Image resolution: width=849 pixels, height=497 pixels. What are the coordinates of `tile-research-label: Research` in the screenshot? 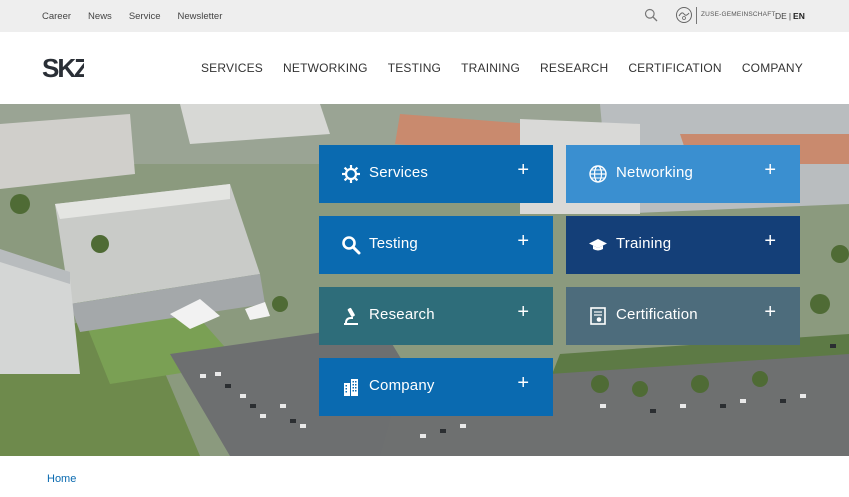 It's located at (402, 314).